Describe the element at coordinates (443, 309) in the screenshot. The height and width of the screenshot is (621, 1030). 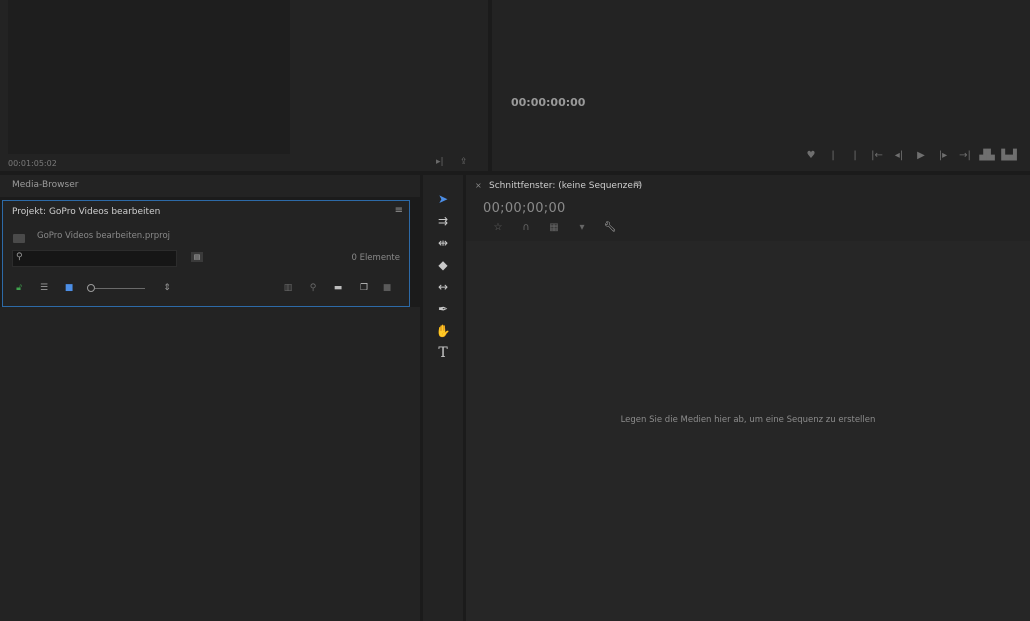
I see `pen-tool-icon: ✒` at that location.